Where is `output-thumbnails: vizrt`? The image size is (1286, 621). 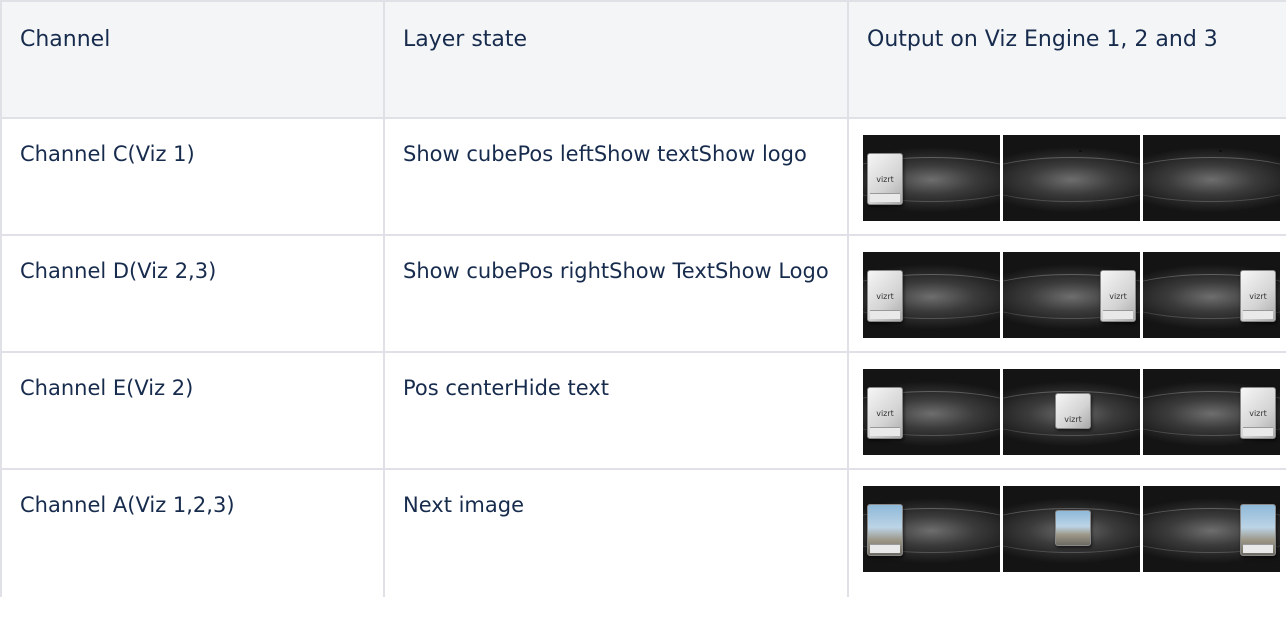
output-thumbnails: vizrt is located at coordinates (1074, 178).